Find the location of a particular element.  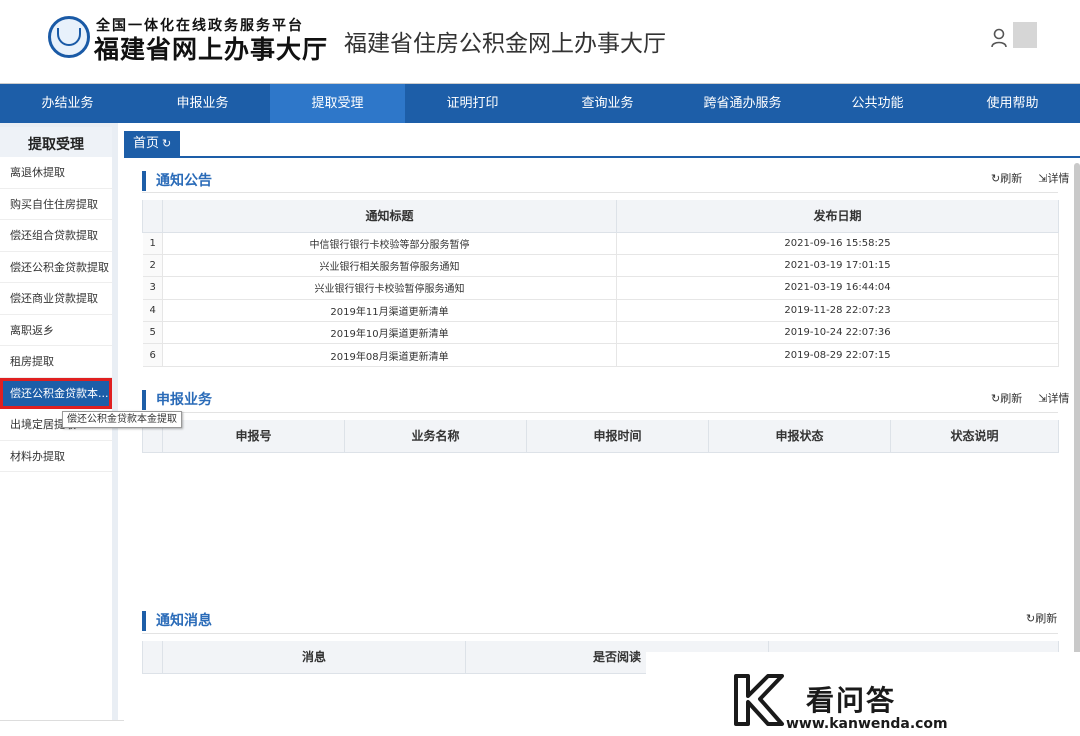

sidebar-item-combined-loan: 偿还组合贷款提取 is located at coordinates (56, 236).